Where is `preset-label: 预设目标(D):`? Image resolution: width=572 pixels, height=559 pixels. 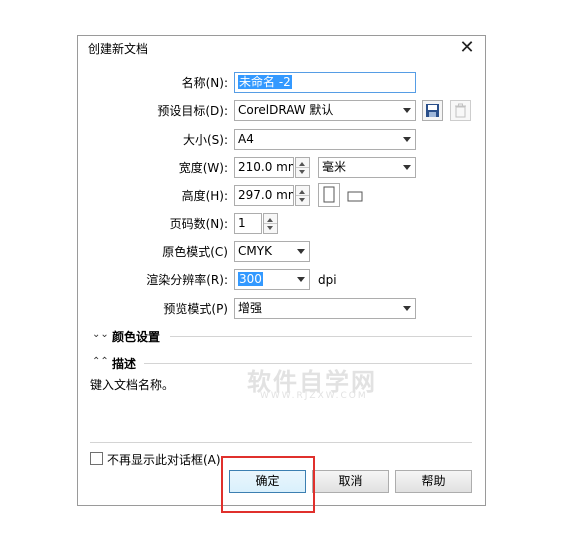
preset-label: 预设目标(D): is located at coordinates (192, 111).